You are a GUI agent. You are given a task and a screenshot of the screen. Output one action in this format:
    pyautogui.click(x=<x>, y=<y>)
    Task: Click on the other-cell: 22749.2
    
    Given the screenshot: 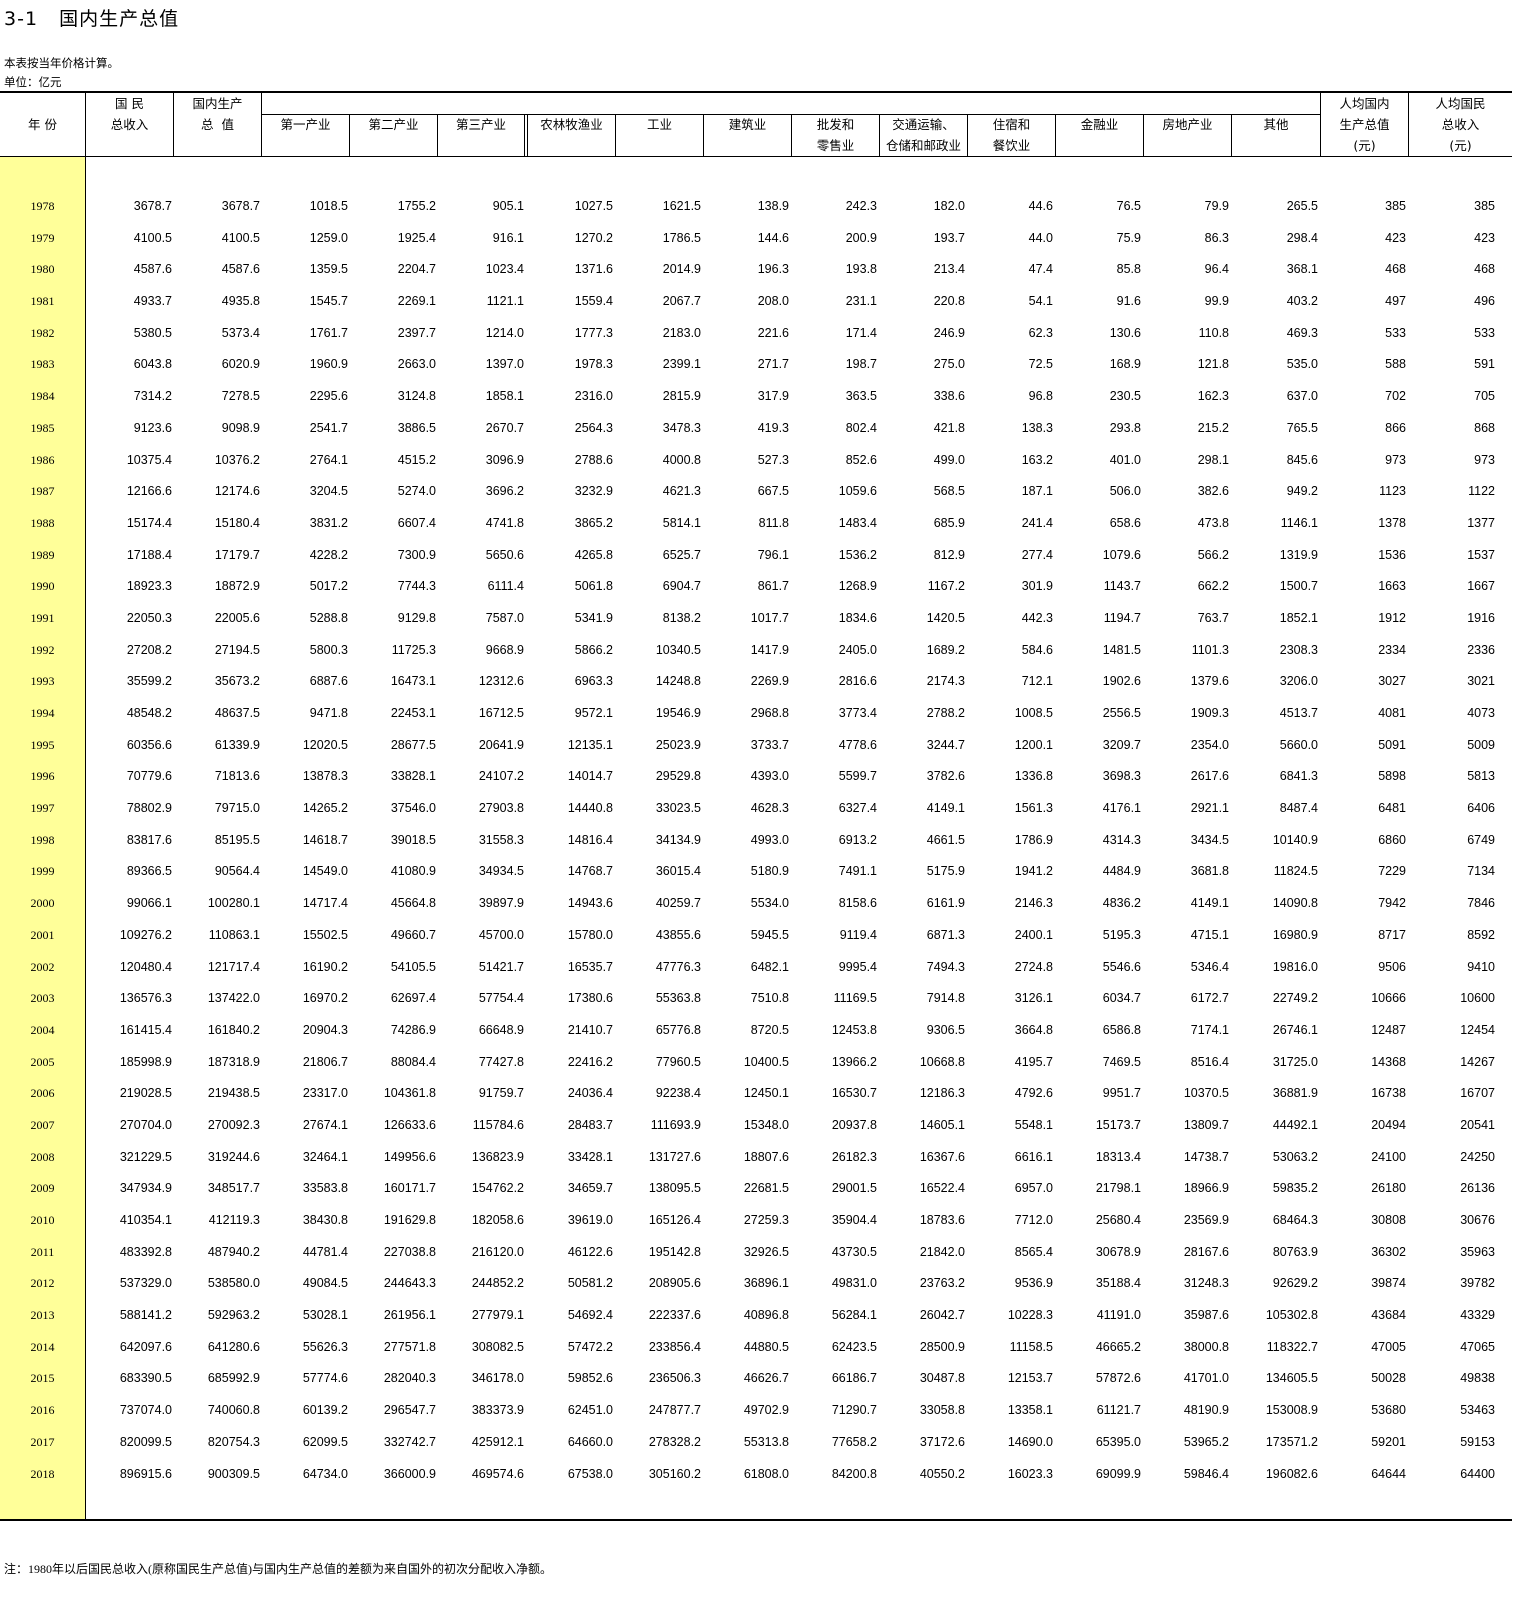 What is the action you would take?
    pyautogui.click(x=1295, y=998)
    